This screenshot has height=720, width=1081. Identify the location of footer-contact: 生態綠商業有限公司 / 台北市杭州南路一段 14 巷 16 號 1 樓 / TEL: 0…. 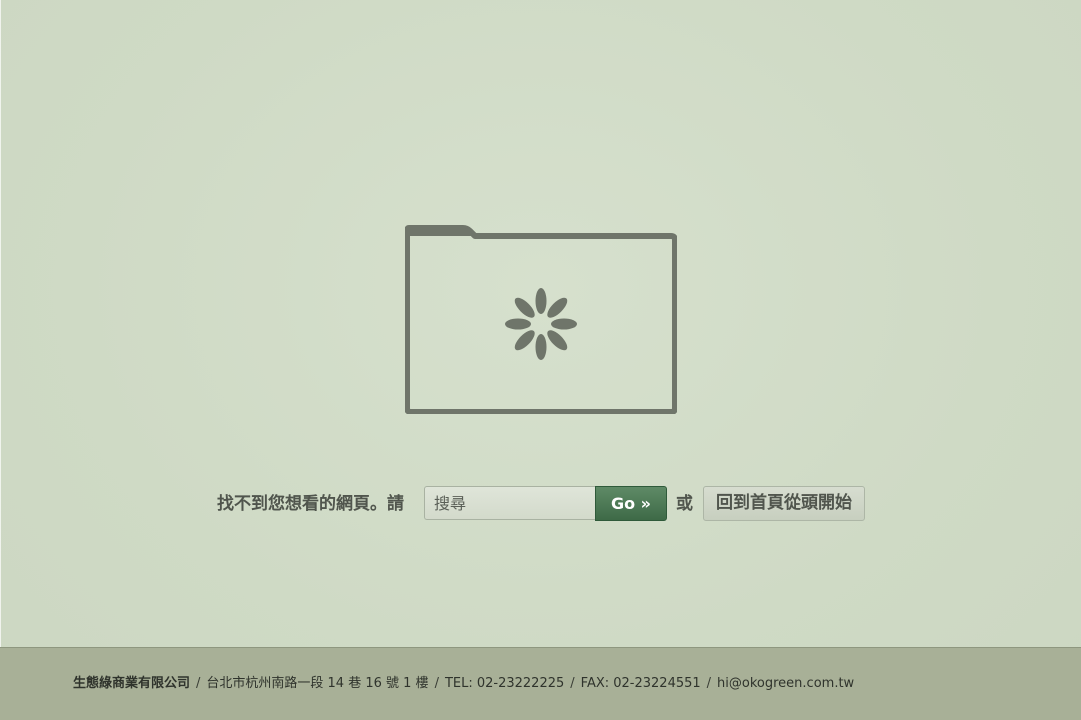
(463, 684).